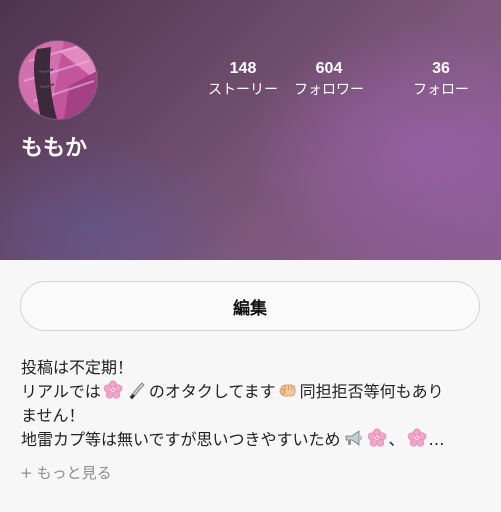  What do you see at coordinates (250, 306) in the screenshot?
I see `edit-profile-button: 編集` at bounding box center [250, 306].